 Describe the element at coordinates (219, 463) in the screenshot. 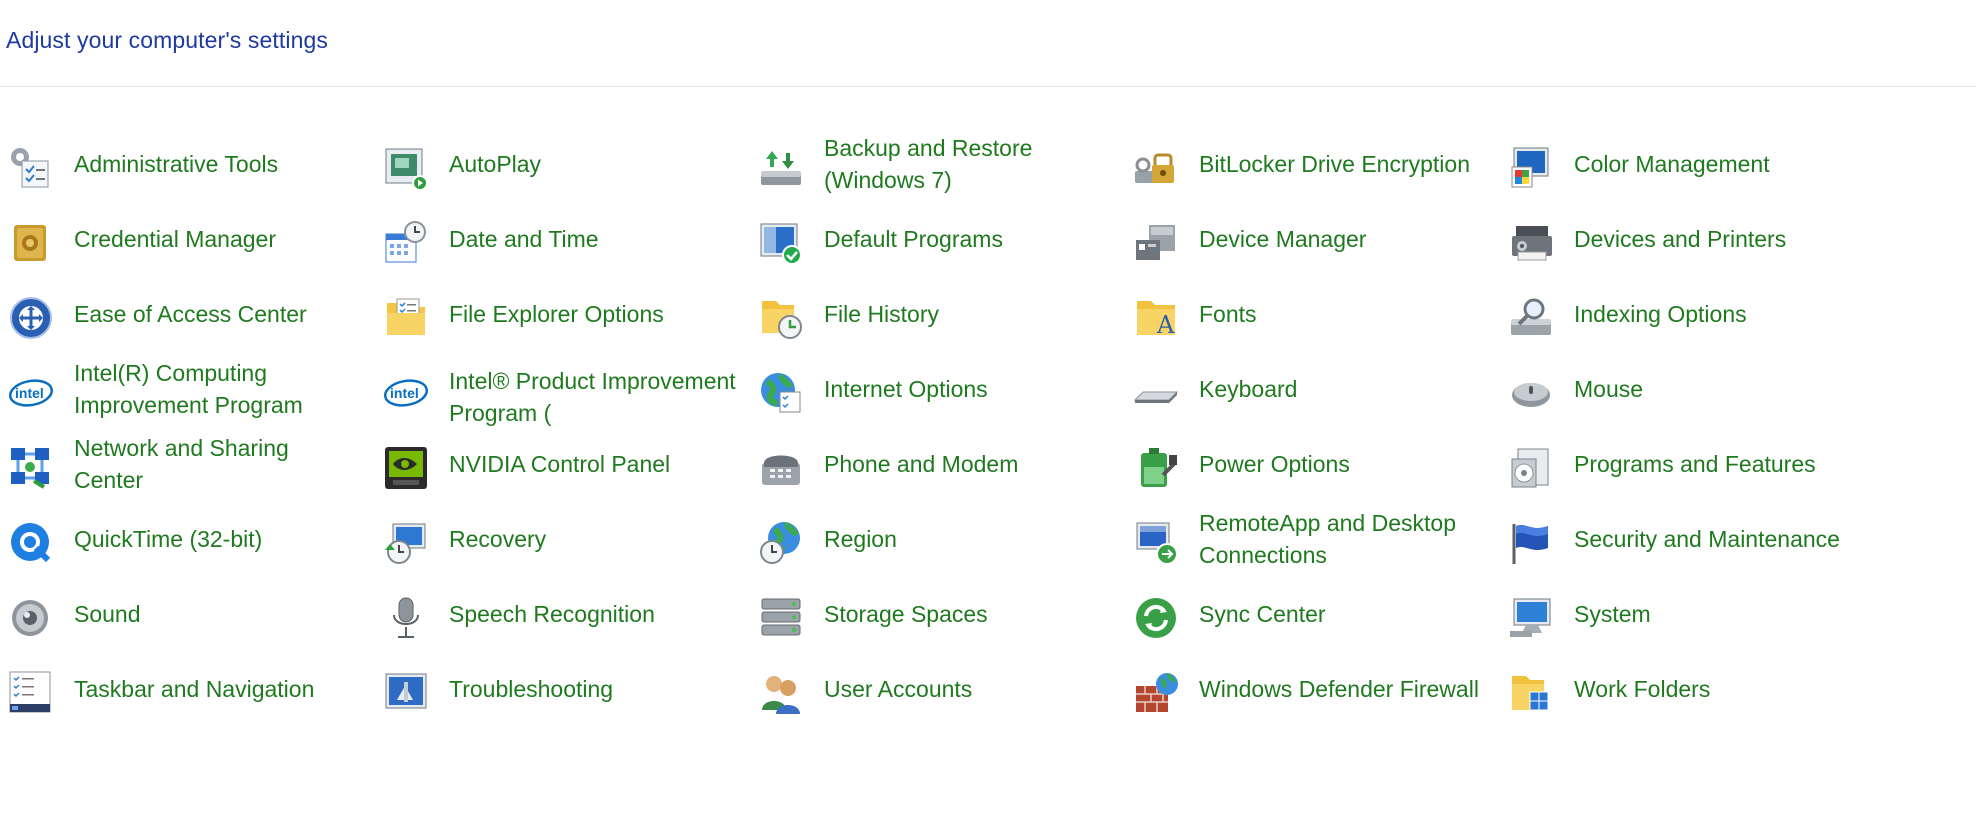

I see `control-panel-item-label: Network and Sharing Center` at that location.